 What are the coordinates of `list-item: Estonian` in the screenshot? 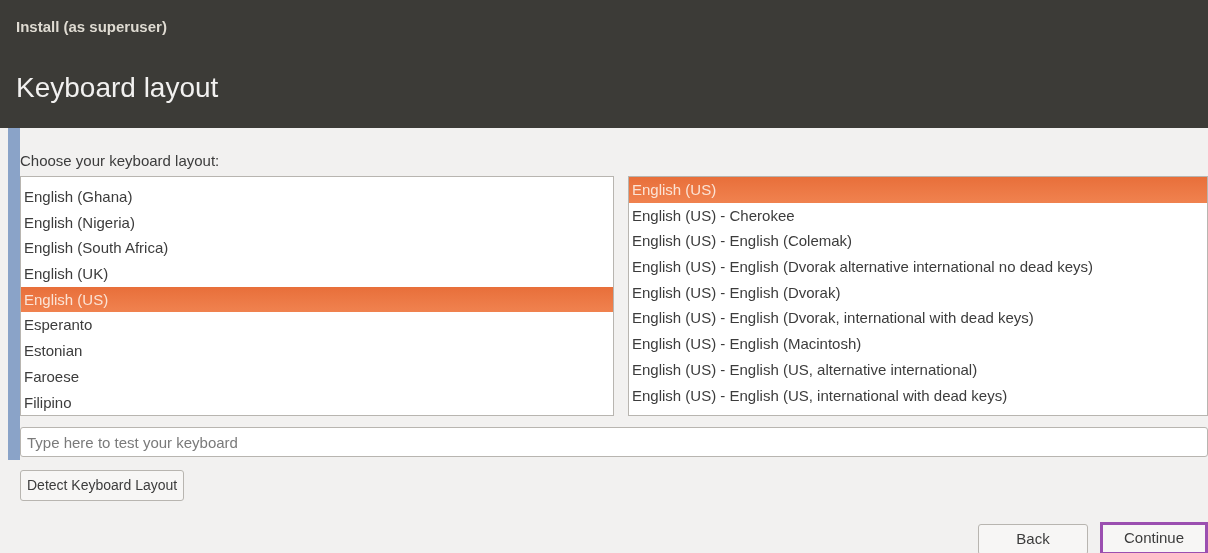 It's located at (317, 351).